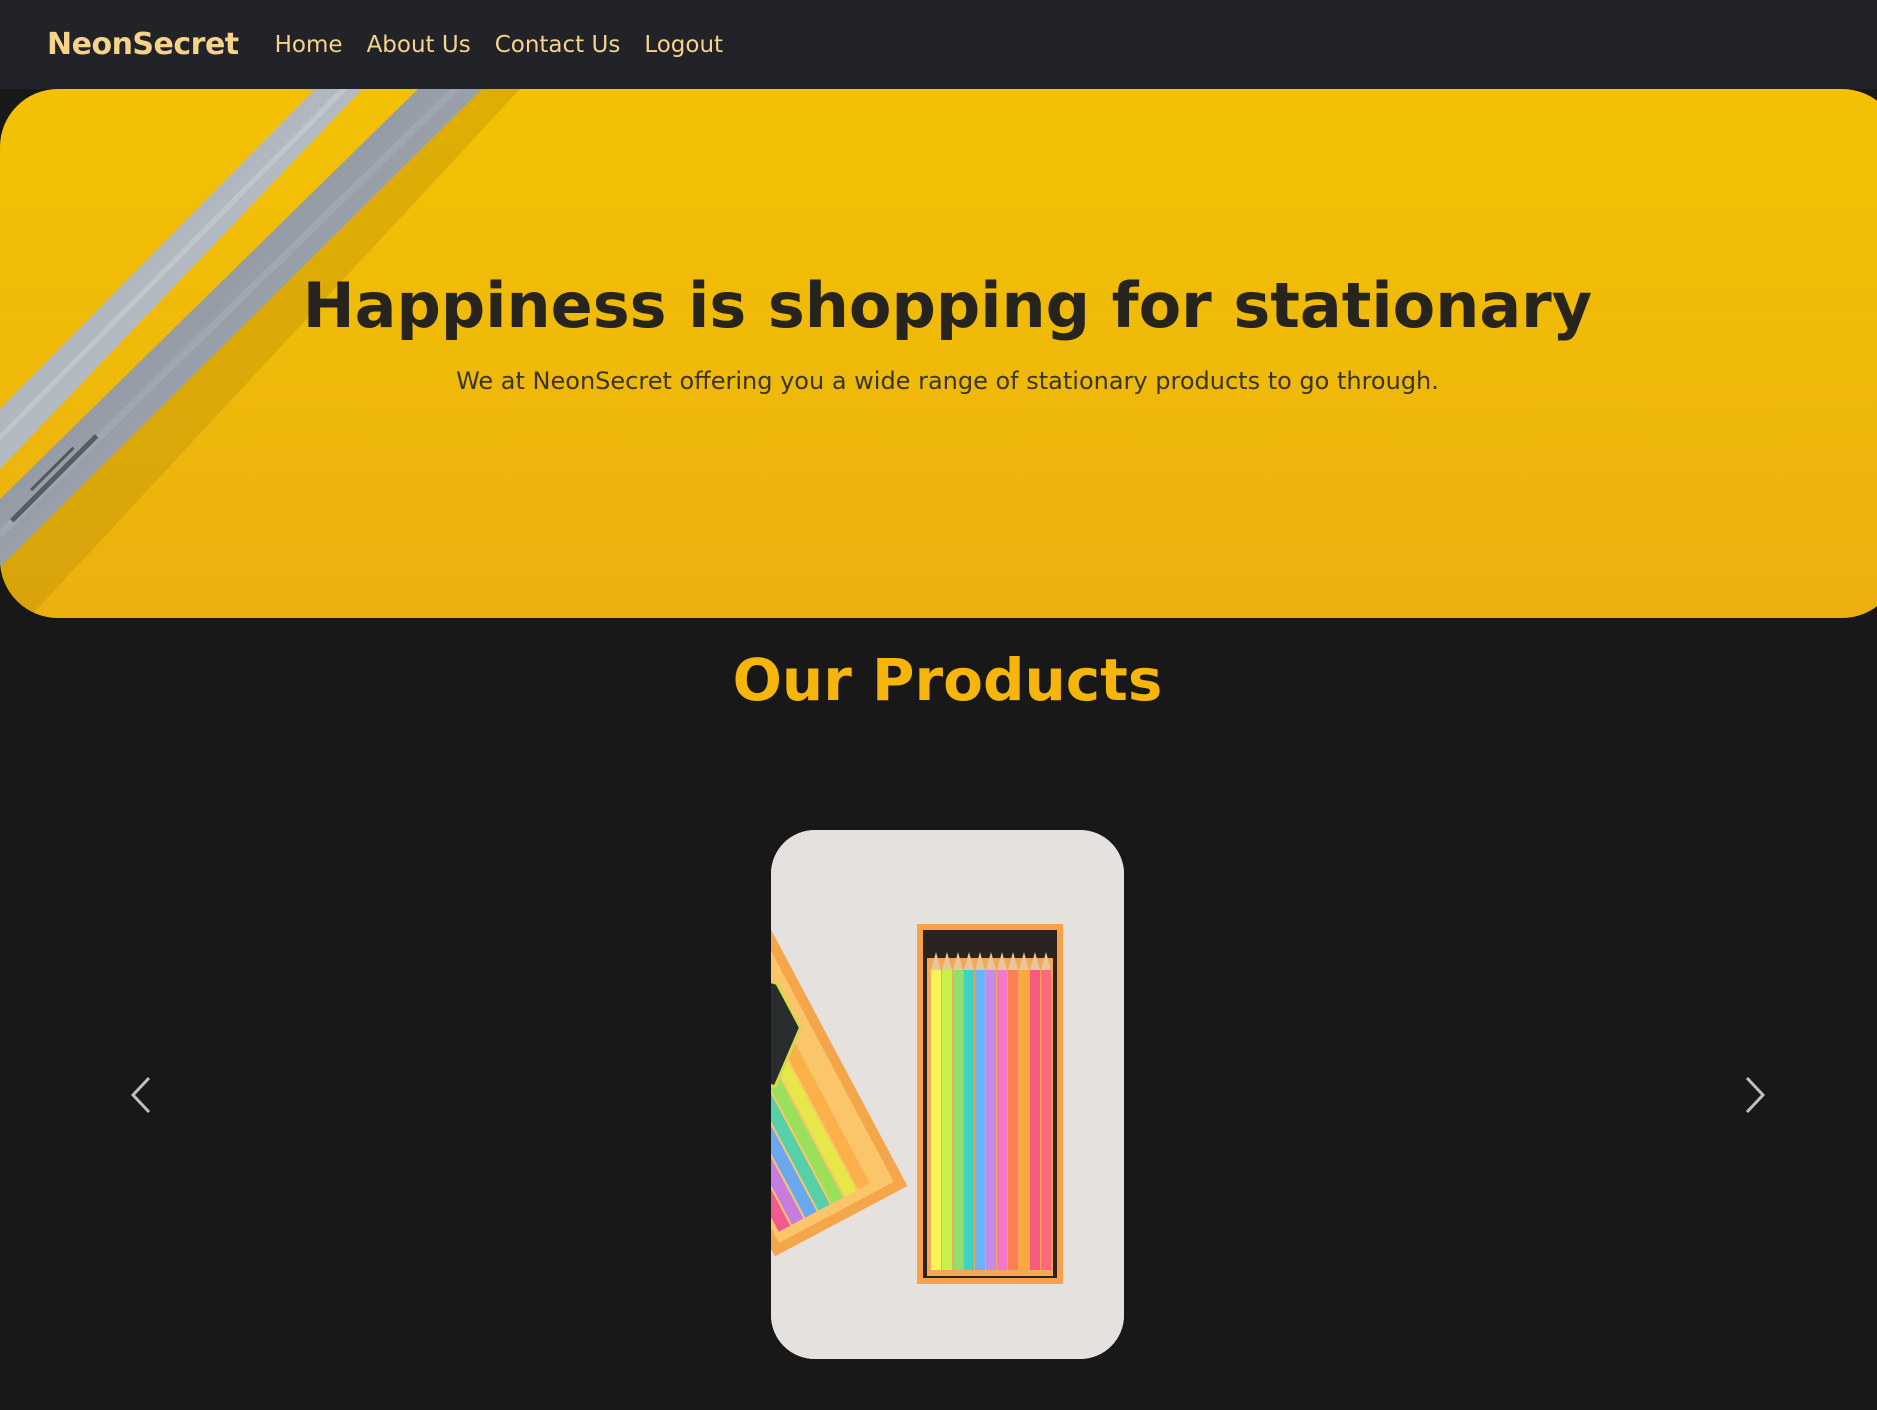  I want to click on carousel-prev-button, so click(143, 1095).